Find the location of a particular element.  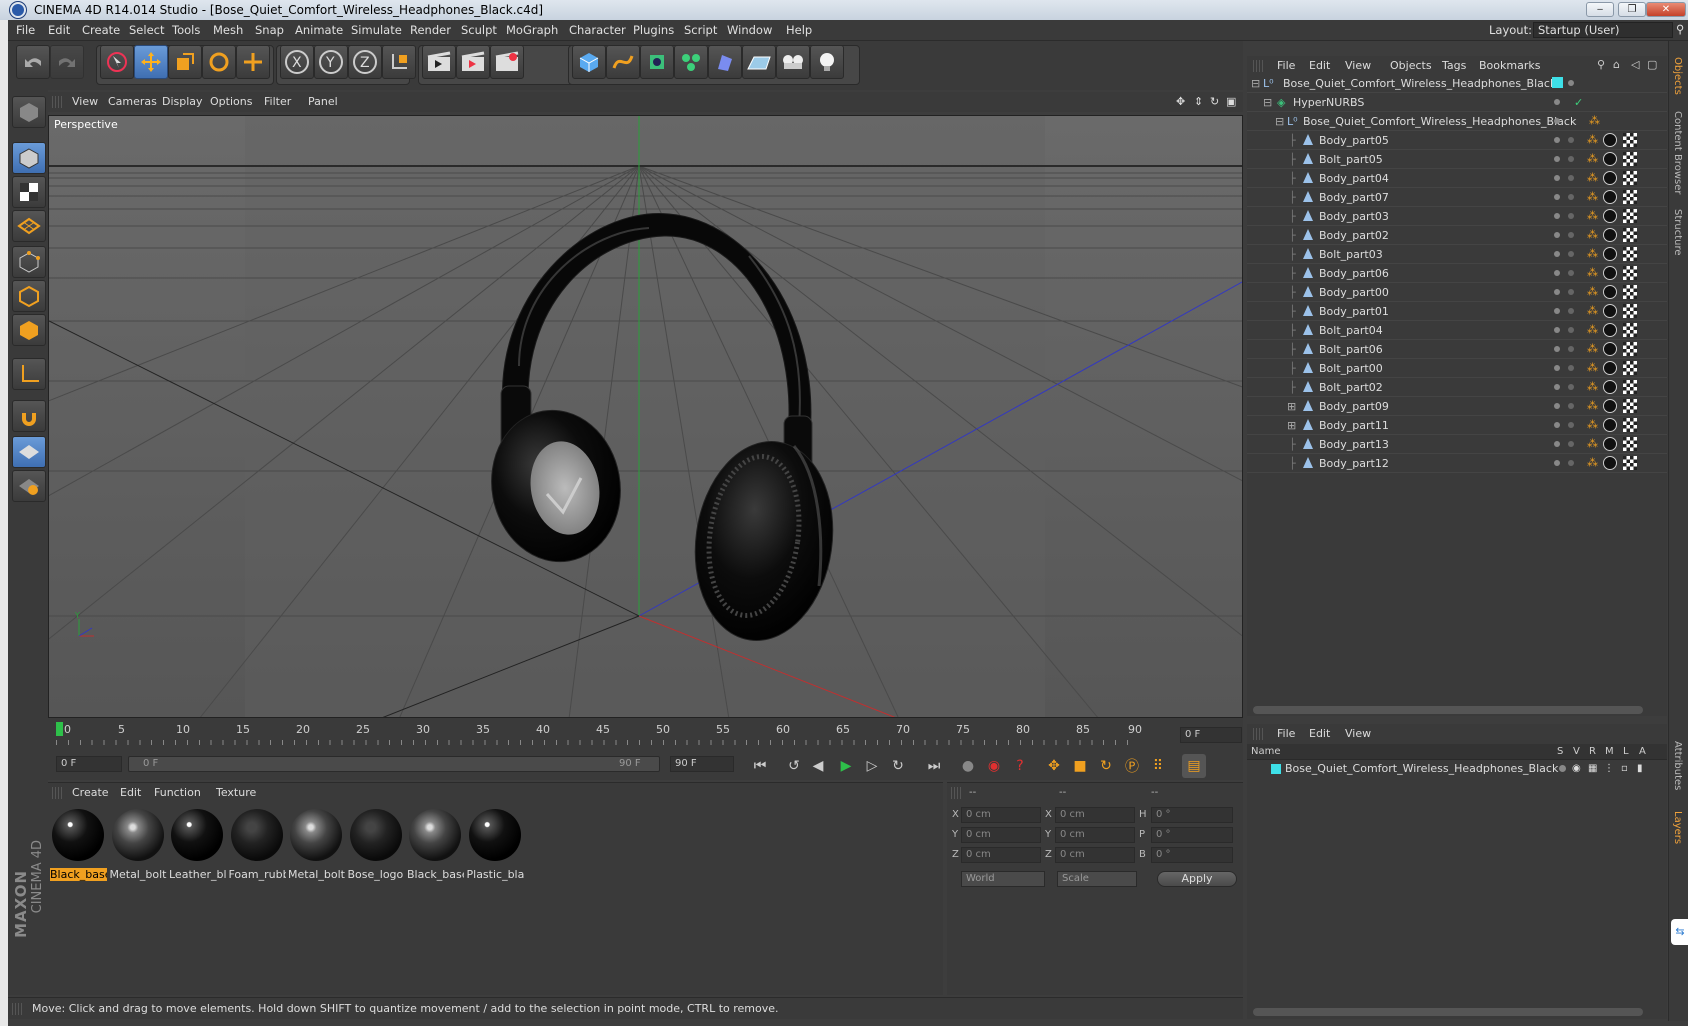

menu-window: Window is located at coordinates (749, 30).